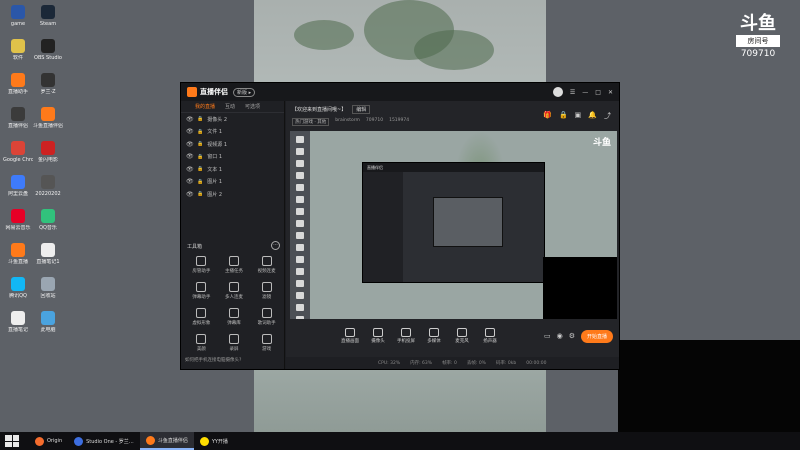 The width and height of the screenshot is (800, 450). Describe the element at coordinates (48, 50) in the screenshot. I see `desktop-icon: OBS Studio` at that location.